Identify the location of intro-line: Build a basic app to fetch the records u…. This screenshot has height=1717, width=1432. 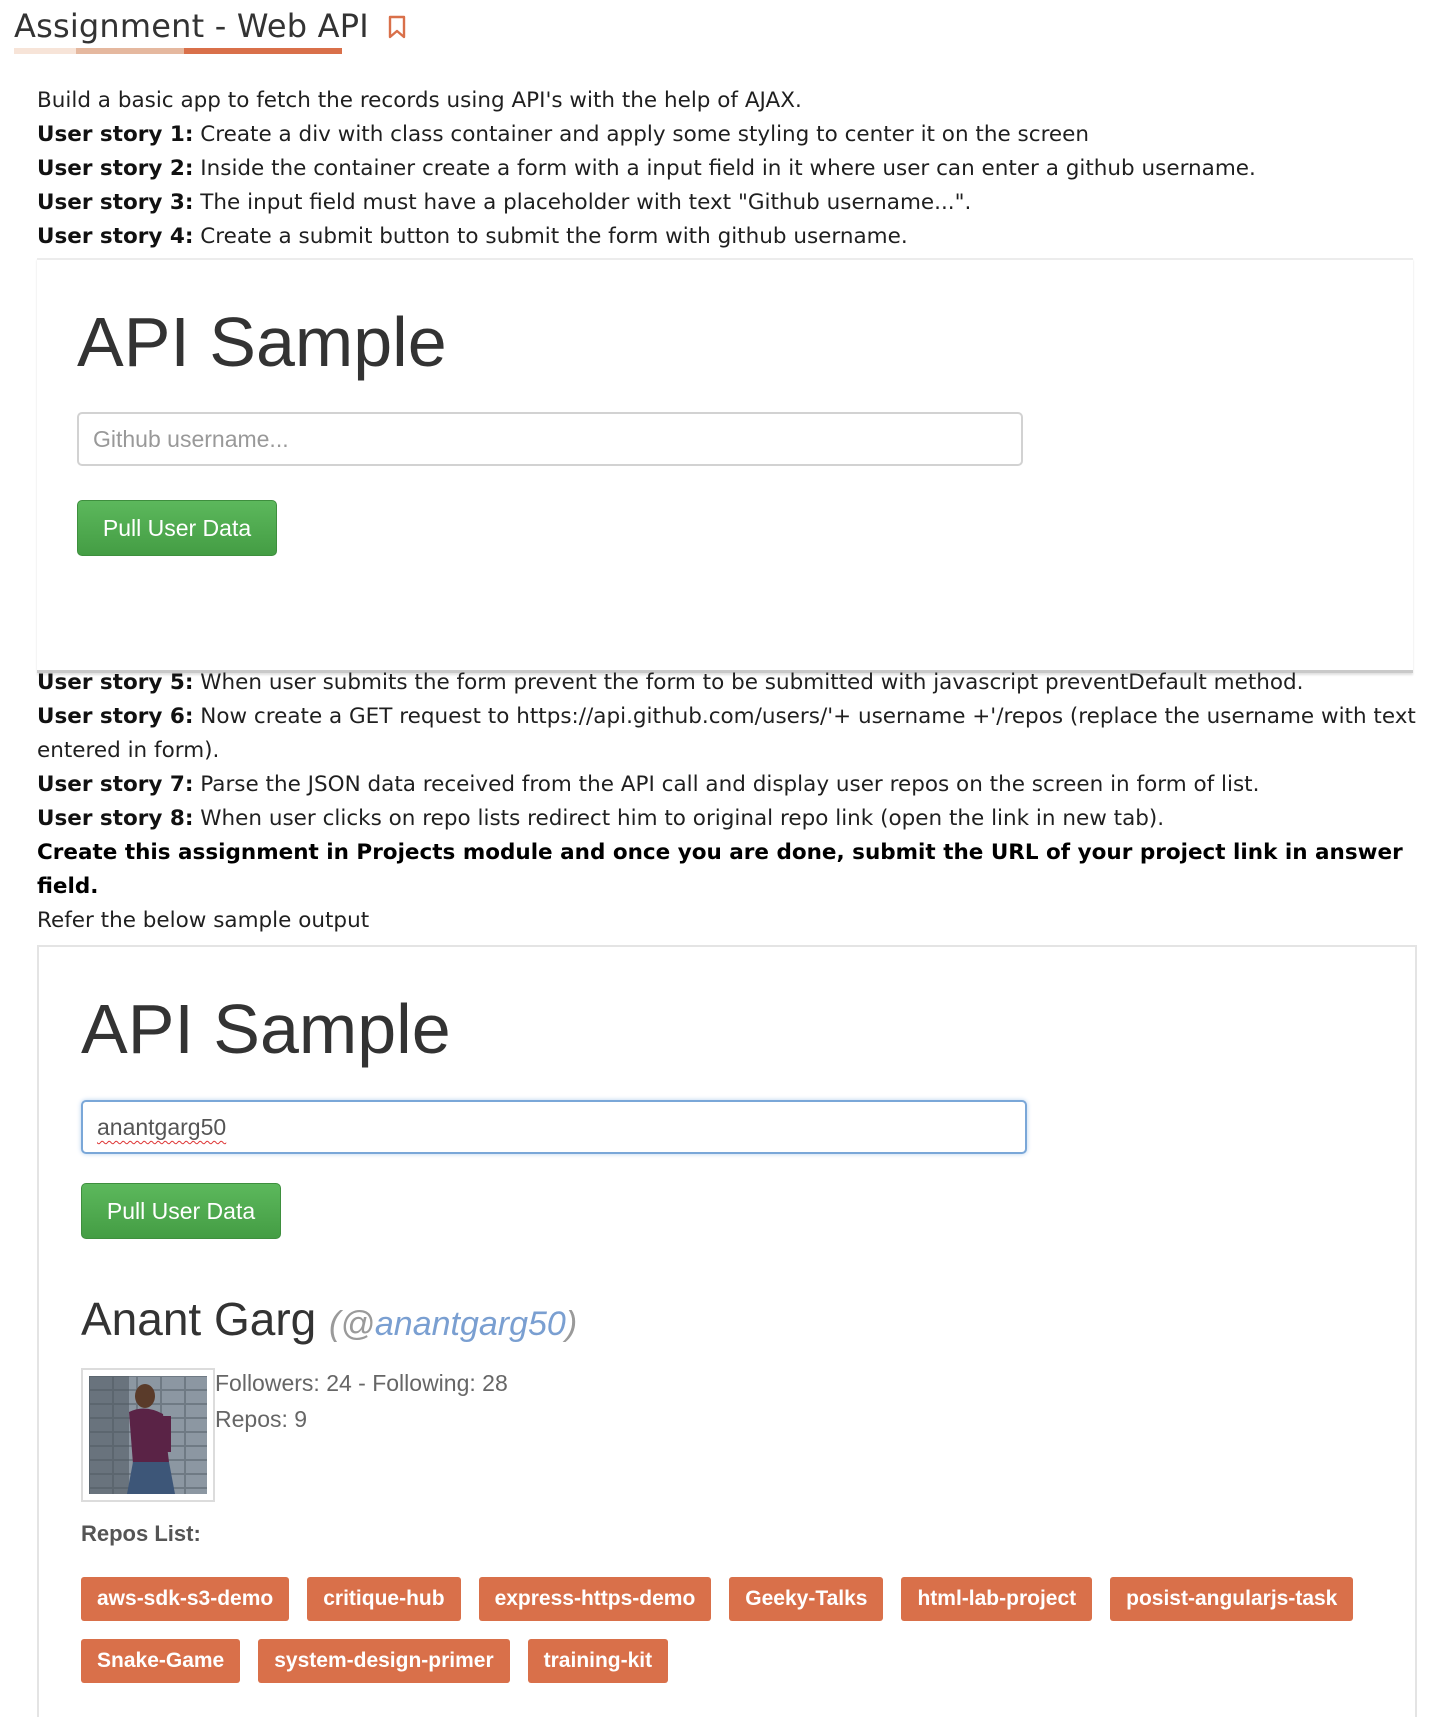
(419, 100).